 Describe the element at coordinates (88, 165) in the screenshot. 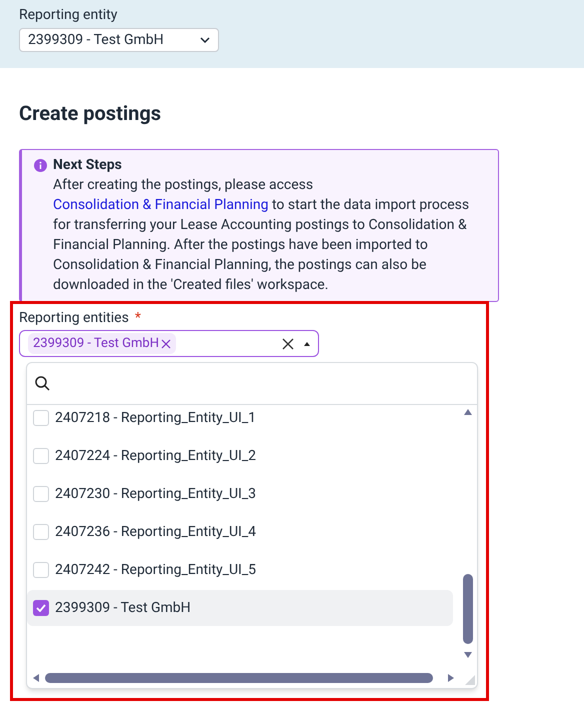

I see `notice-title: Next Steps` at that location.